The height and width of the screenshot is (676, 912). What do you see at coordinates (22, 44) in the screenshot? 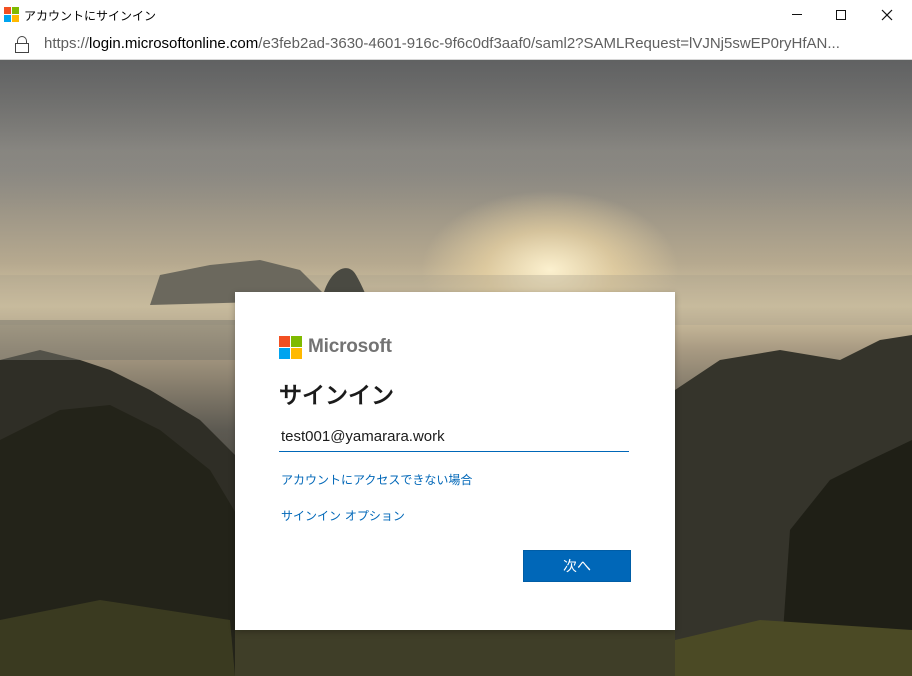
I see `lock-icon` at bounding box center [22, 44].